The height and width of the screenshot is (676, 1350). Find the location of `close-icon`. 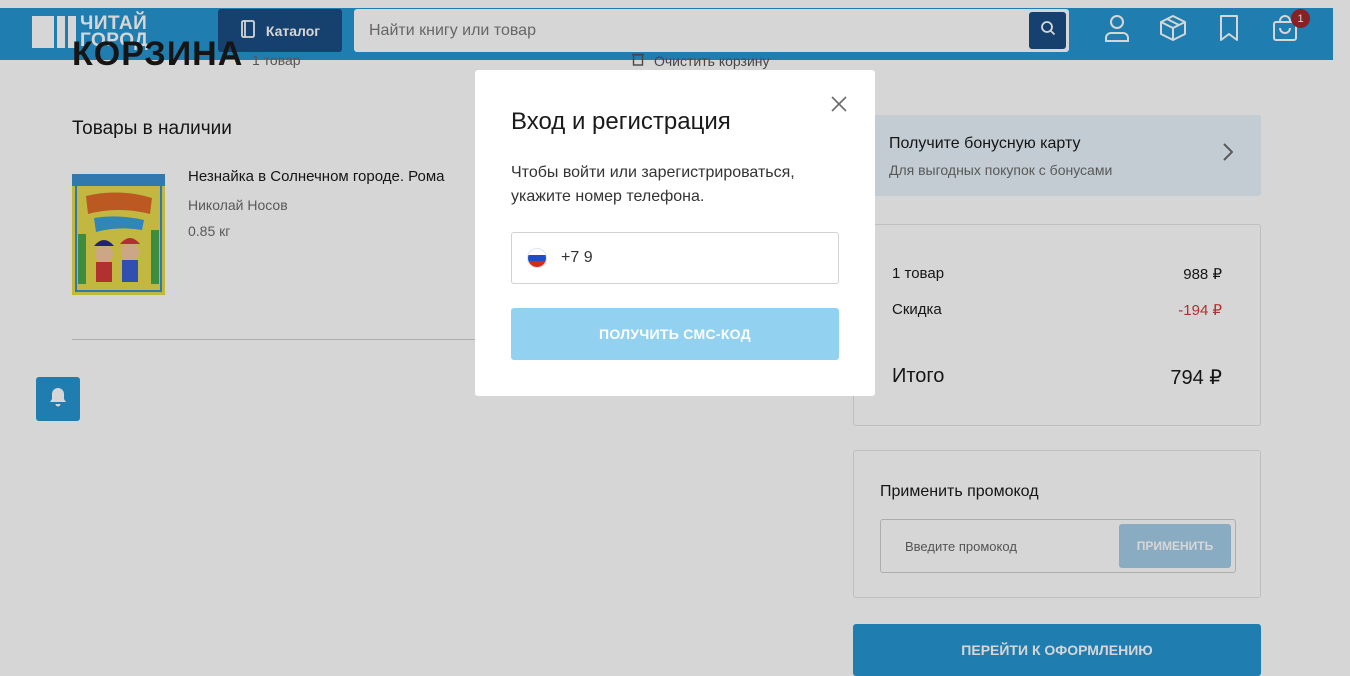

close-icon is located at coordinates (839, 106).